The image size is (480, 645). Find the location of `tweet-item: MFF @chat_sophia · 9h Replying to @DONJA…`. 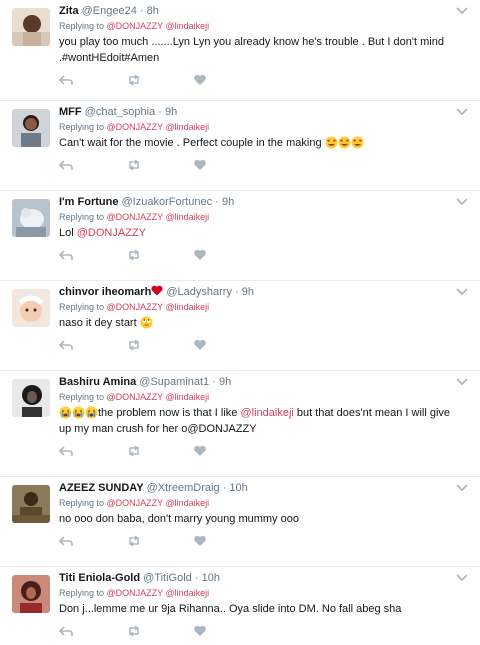

tweet-item: MFF @chat_sophia · 9h Replying to @DONJA… is located at coordinates (240, 146).